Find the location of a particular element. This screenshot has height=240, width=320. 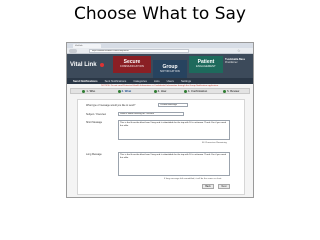

step-how: 3. How is located at coordinates (160, 91).